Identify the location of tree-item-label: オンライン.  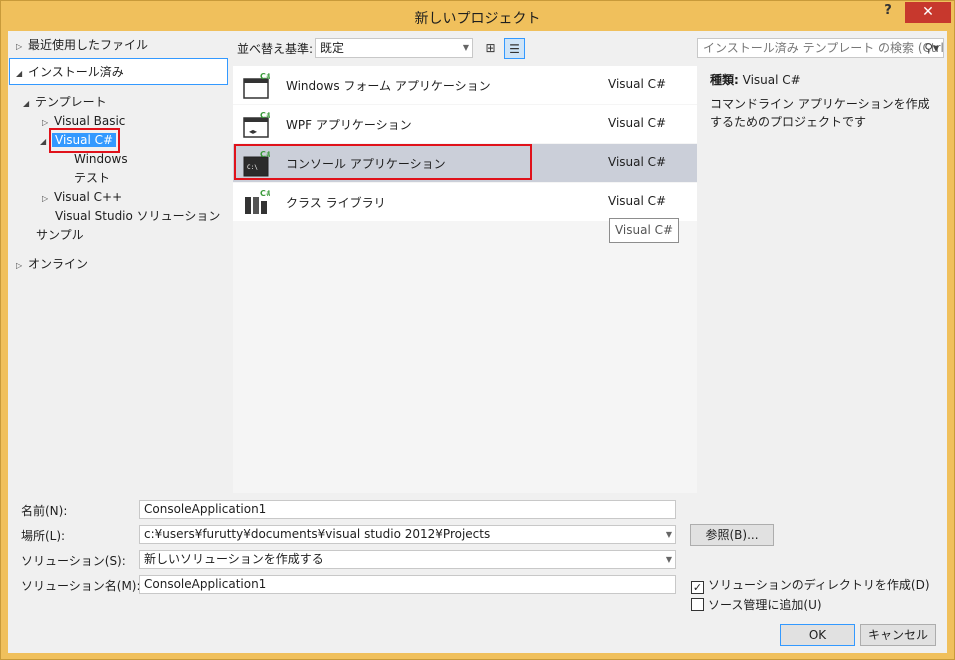
(58, 264).